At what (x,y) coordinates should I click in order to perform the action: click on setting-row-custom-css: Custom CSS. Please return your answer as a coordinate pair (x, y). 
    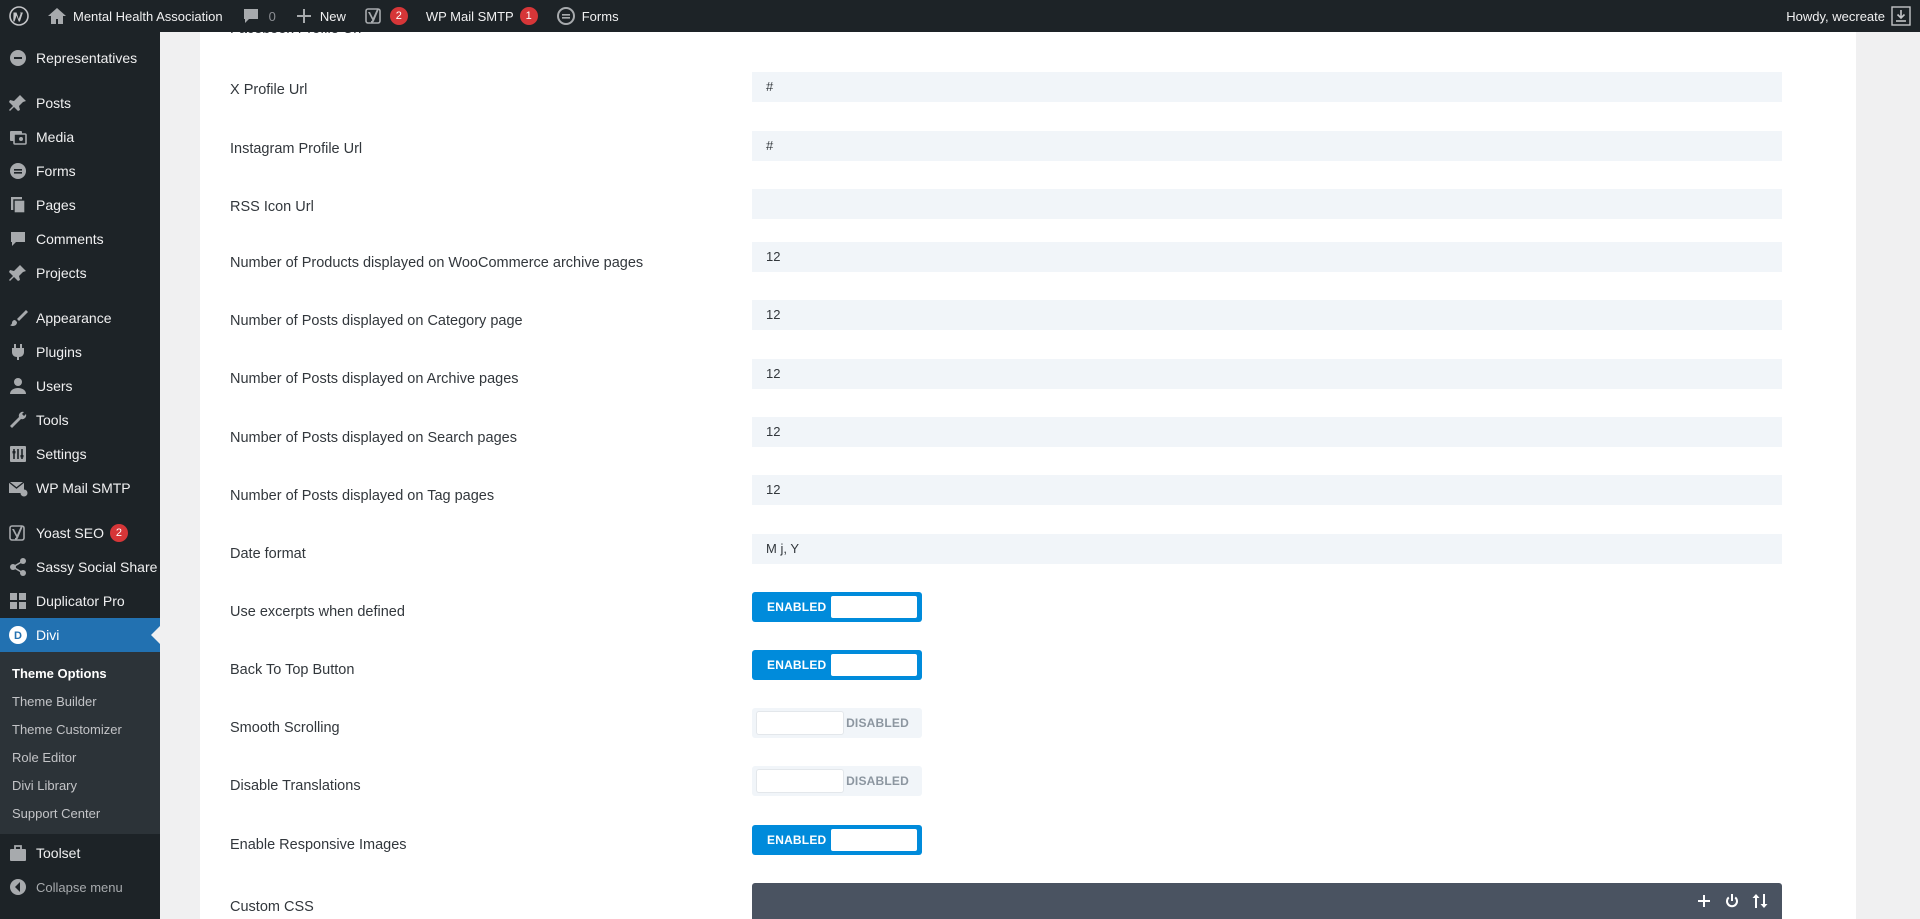
    Looking at the image, I should click on (1028, 901).